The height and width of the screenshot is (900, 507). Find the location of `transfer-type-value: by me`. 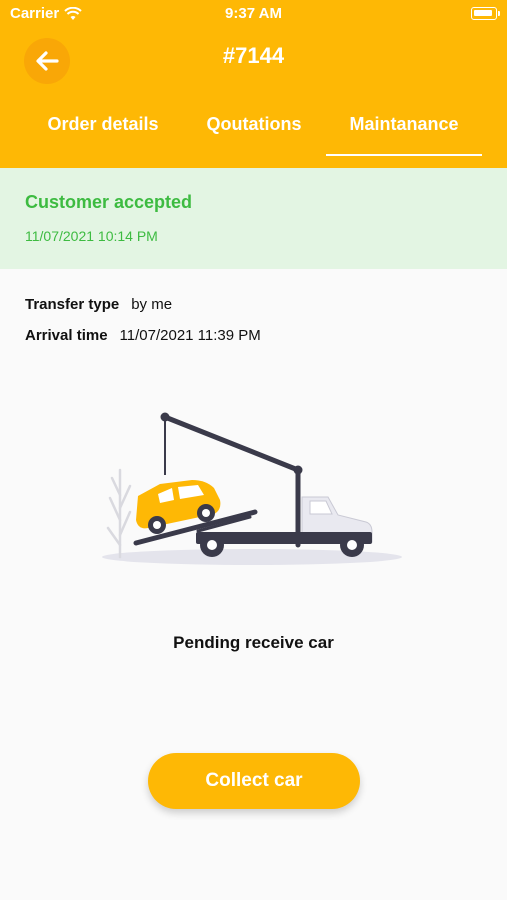

transfer-type-value: by me is located at coordinates (152, 304).